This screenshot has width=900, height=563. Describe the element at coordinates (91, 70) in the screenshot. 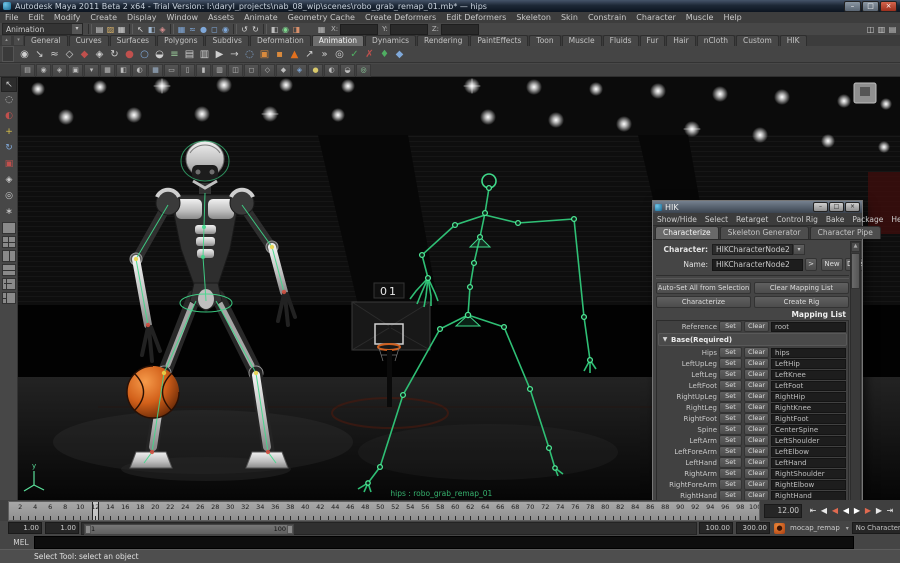

I see `bookmarks-icon: ▾` at that location.